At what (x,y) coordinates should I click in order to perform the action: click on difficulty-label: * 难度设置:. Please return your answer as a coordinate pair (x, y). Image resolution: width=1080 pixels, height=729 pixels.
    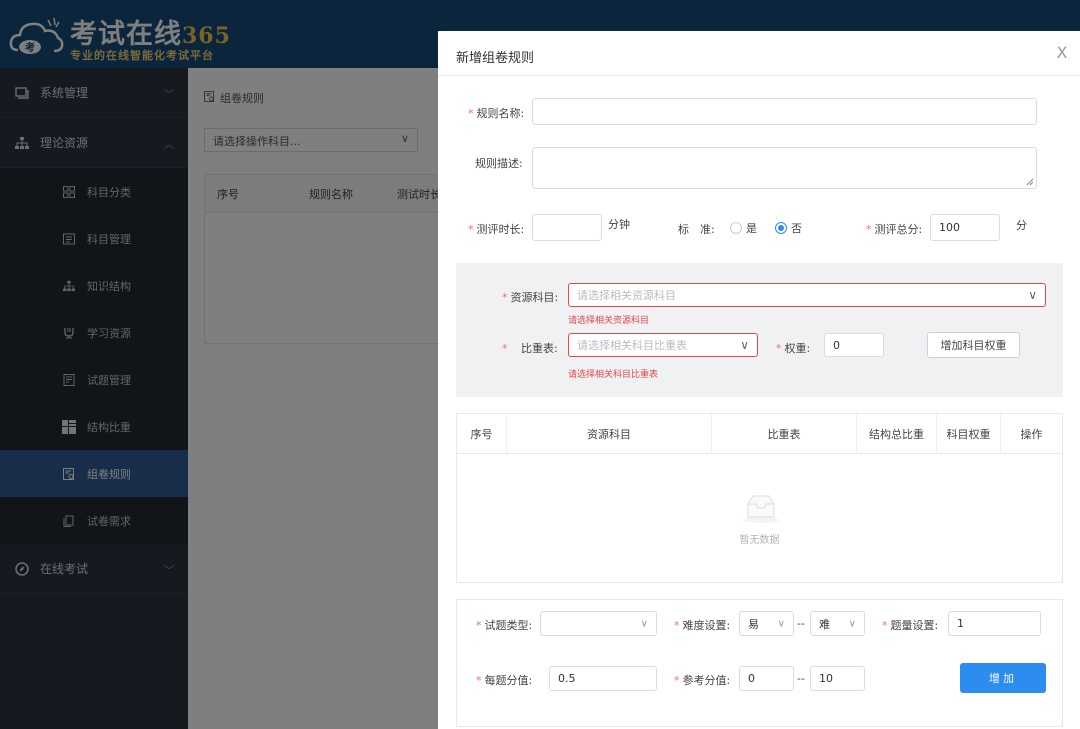
    Looking at the image, I should click on (702, 625).